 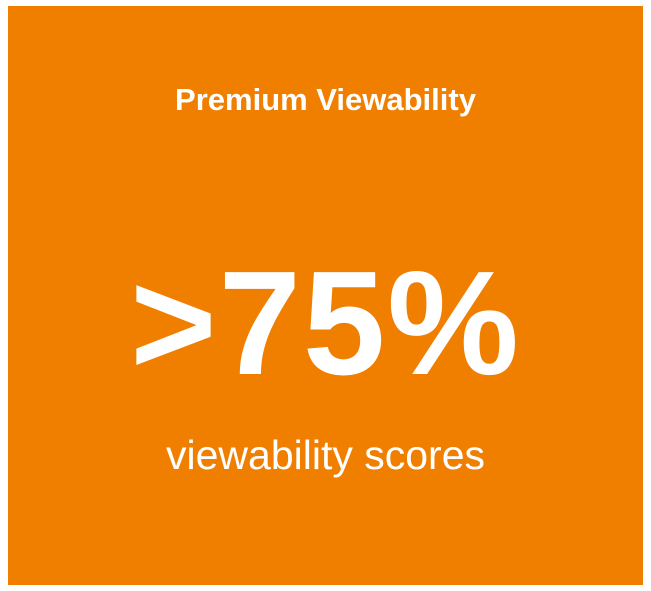 What do you see at coordinates (325, 455) in the screenshot?
I see `stat-caption: viewability scores` at bounding box center [325, 455].